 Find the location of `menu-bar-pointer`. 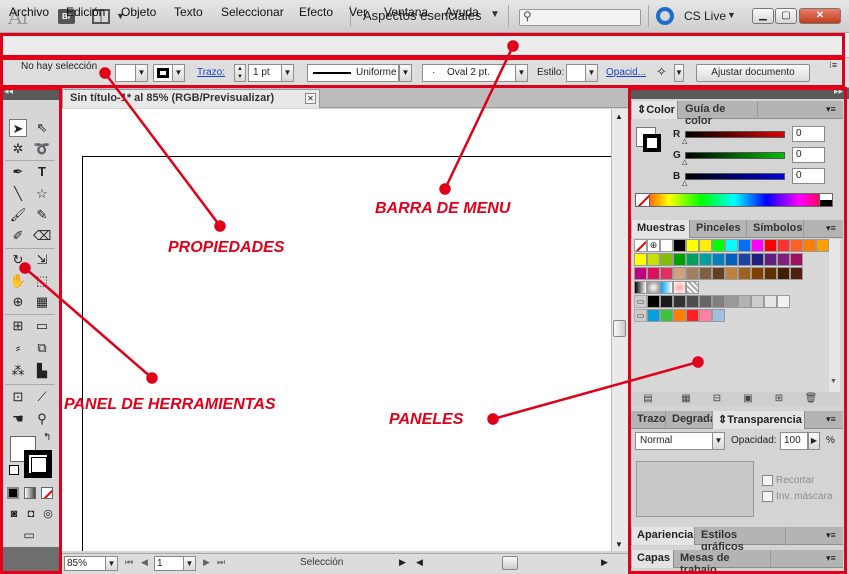

menu-bar-pointer is located at coordinates (479, 117).